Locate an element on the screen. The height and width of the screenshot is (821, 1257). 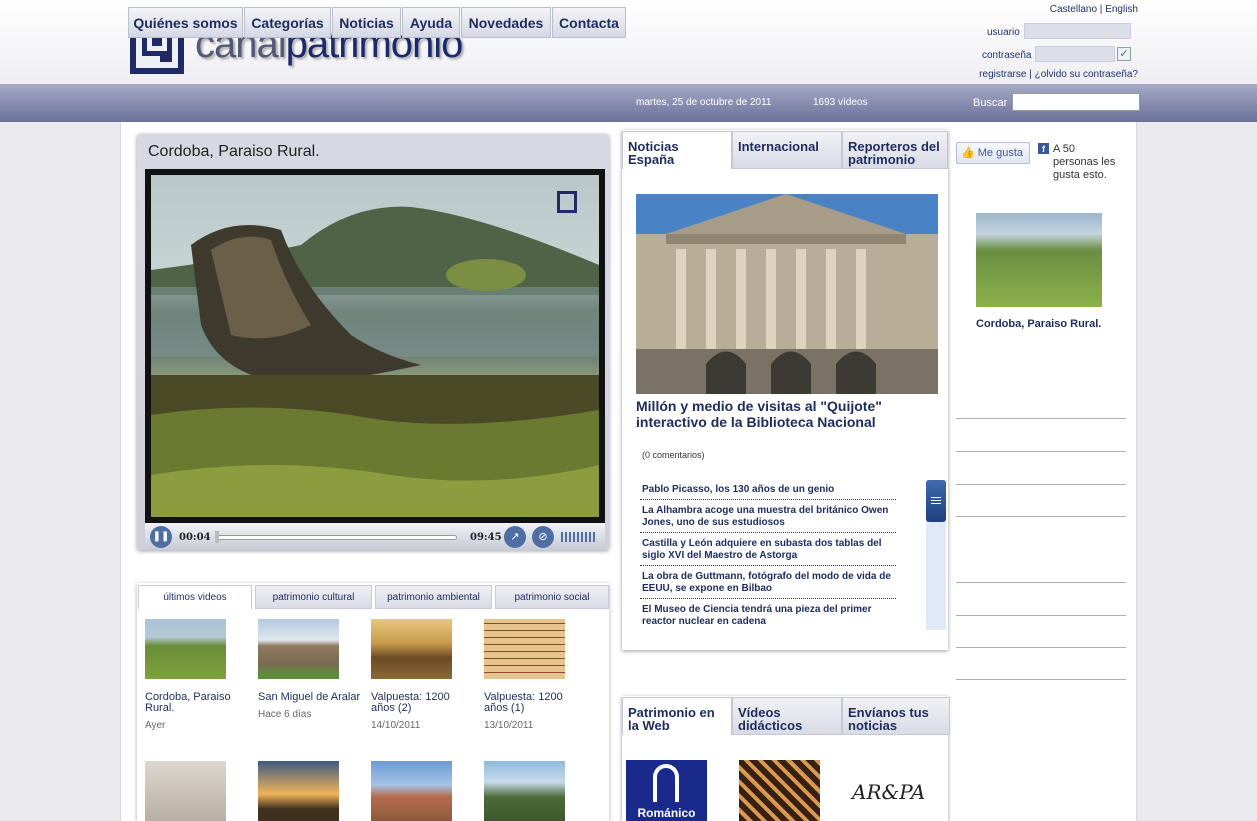
search-label: Buscar is located at coordinates (990, 103).